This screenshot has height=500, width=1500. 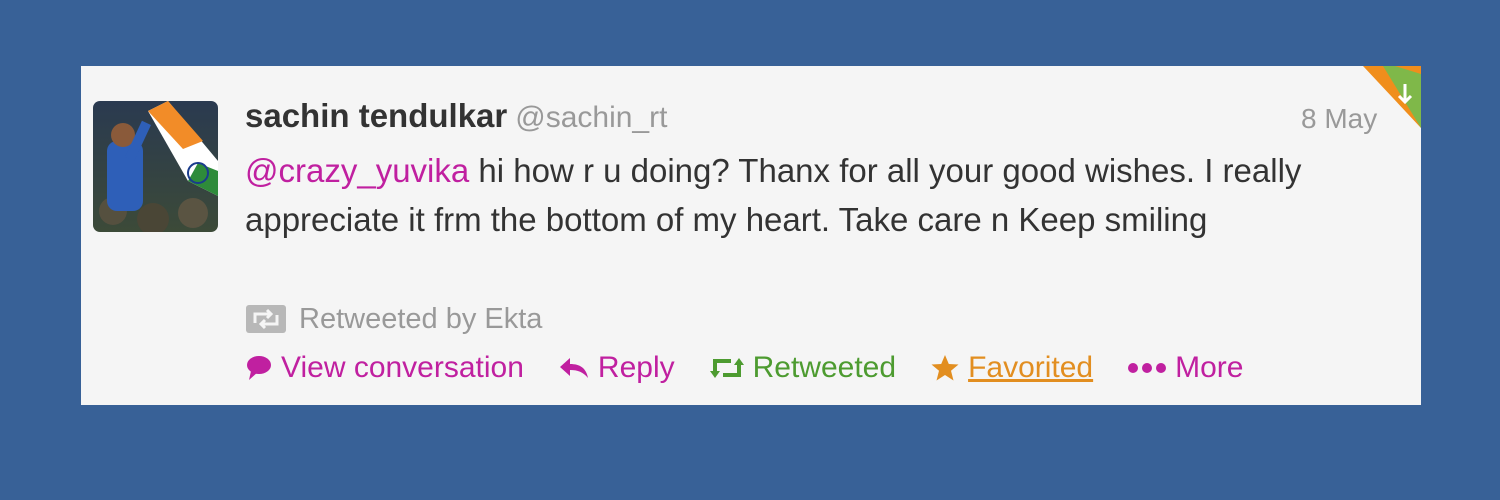 I want to click on retweet-box-icon, so click(x=266, y=319).